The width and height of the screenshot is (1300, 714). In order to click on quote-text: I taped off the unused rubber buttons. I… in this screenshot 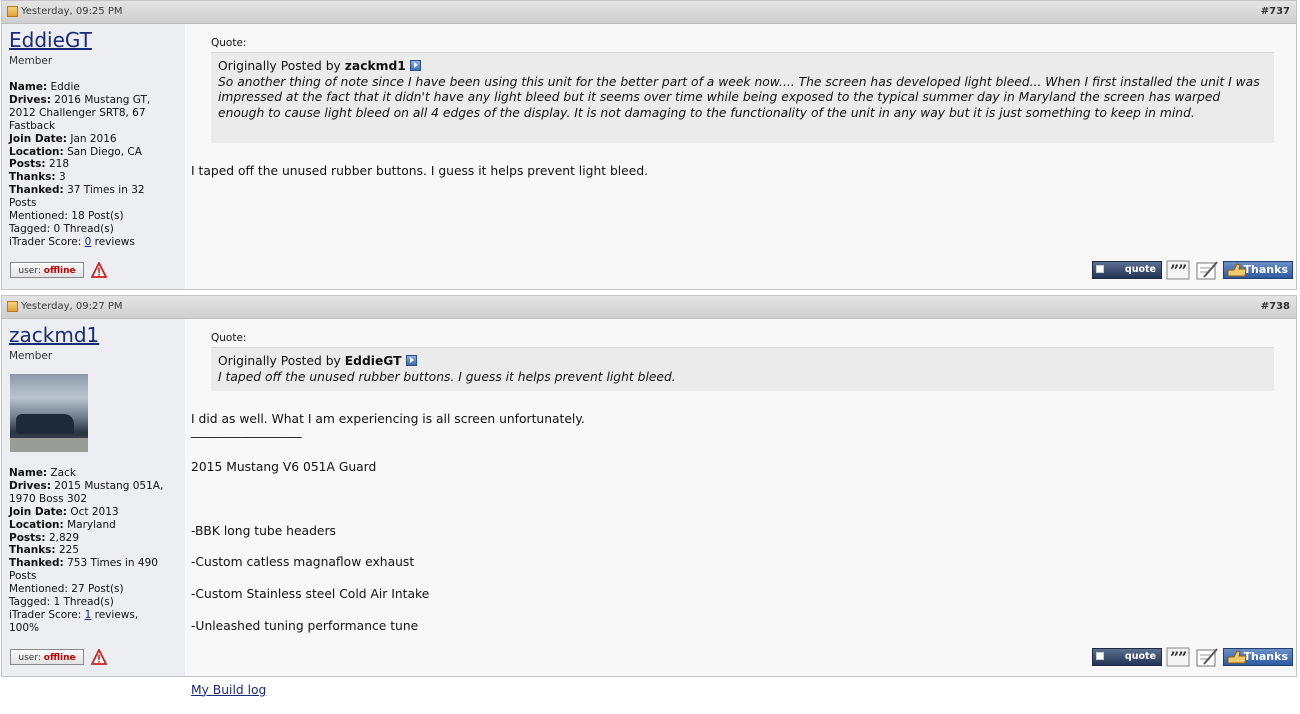, I will do `click(447, 376)`.